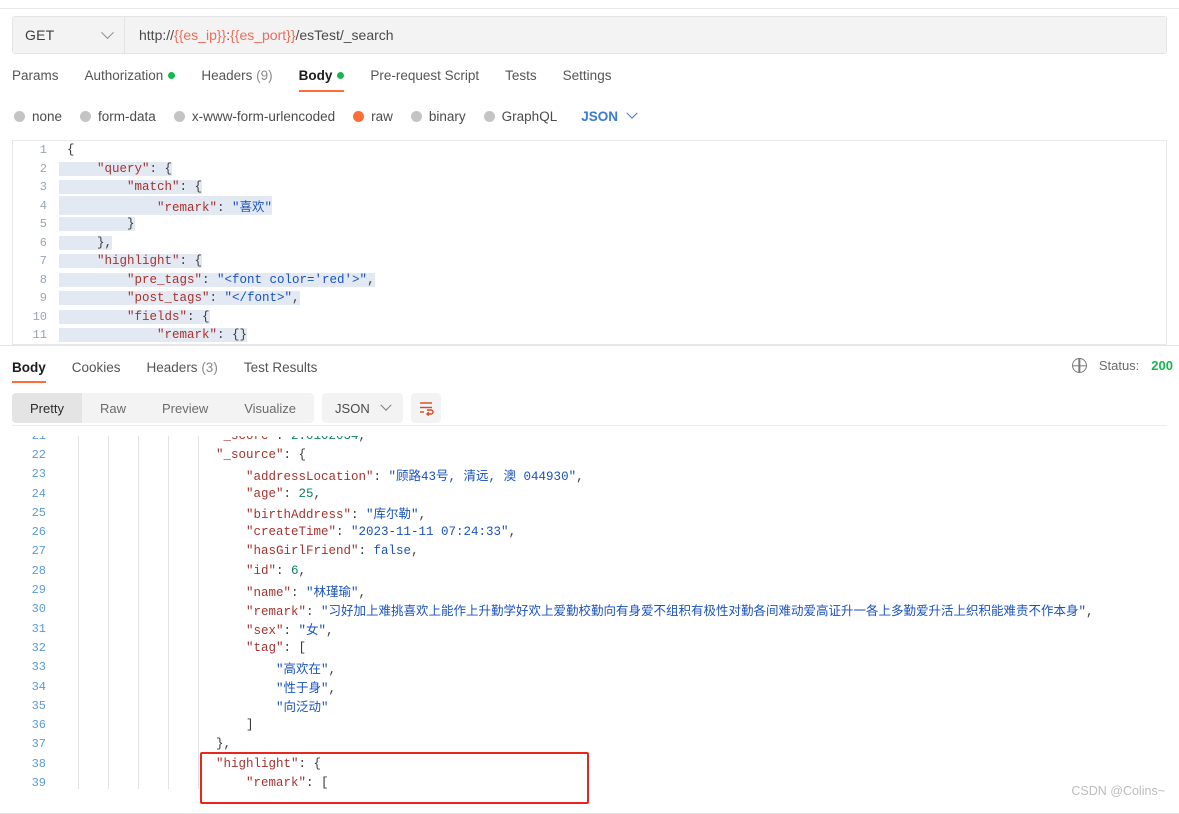 This screenshot has width=1179, height=814. I want to click on code-text: {, so click(67, 150).